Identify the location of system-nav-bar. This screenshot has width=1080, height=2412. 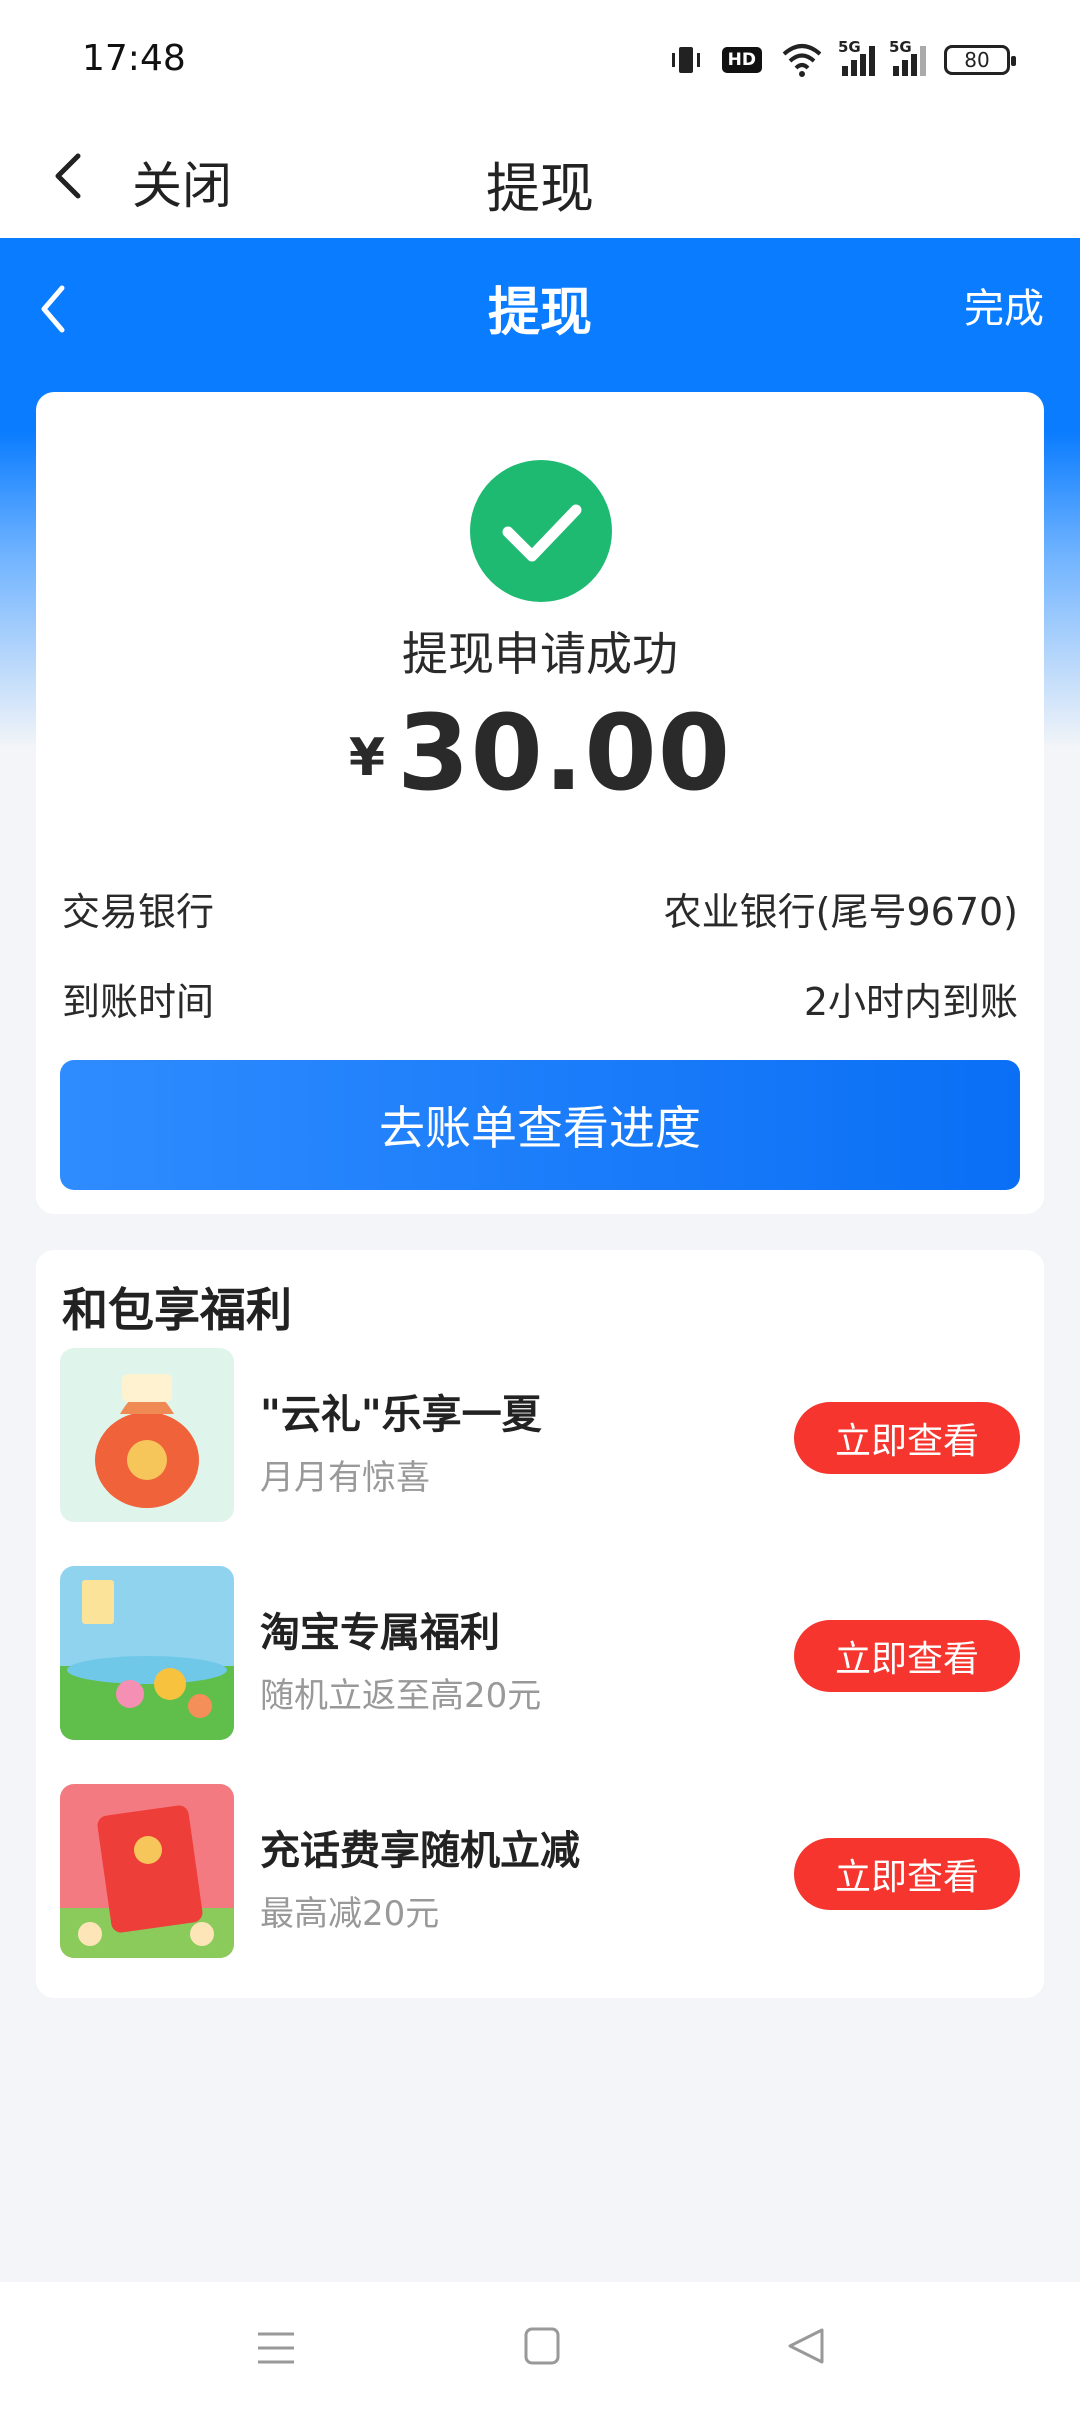
(540, 2347).